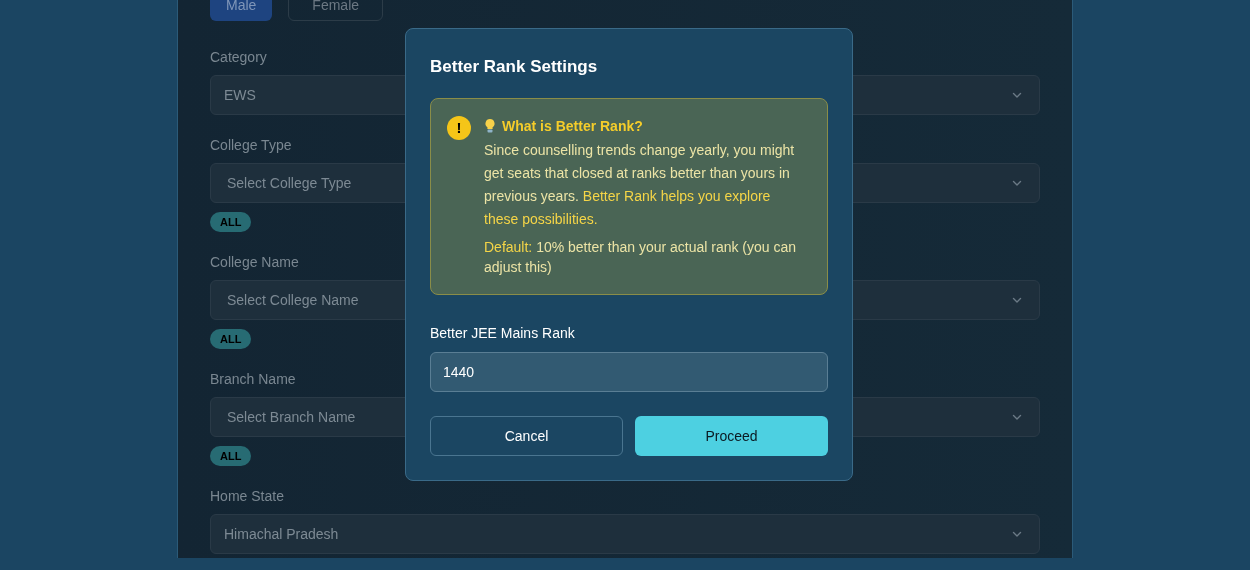  Describe the element at coordinates (514, 67) in the screenshot. I see `dialog-title: Better Rank Settings` at that location.